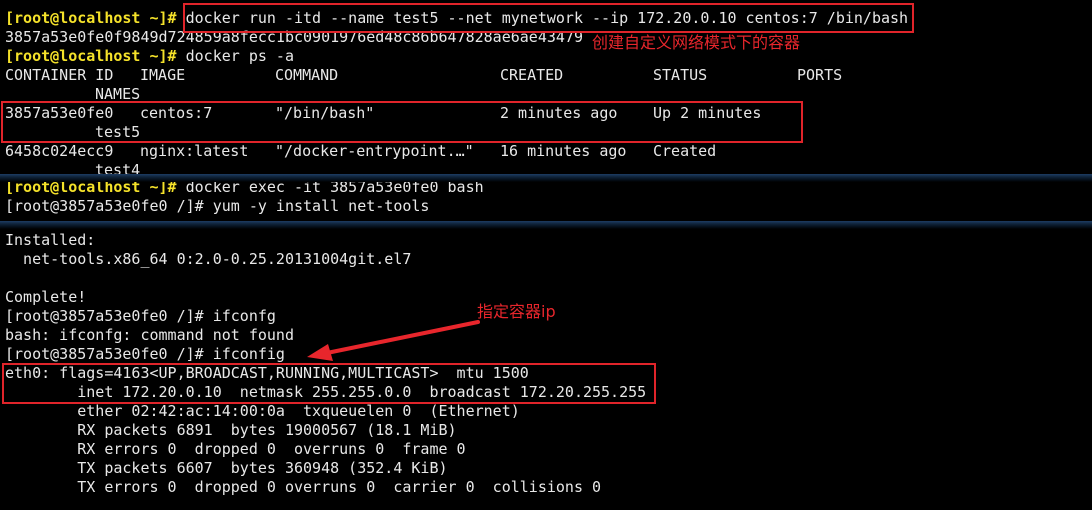  What do you see at coordinates (320, 352) in the screenshot?
I see `arrow-head` at bounding box center [320, 352].